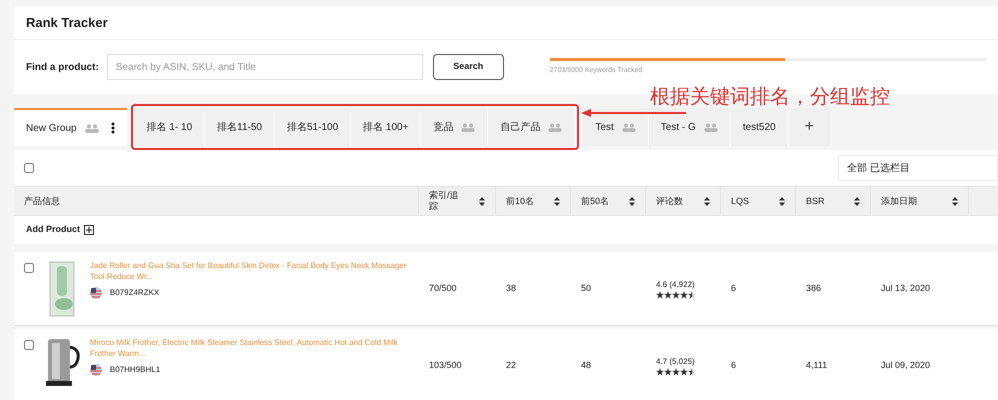  Describe the element at coordinates (676, 362) in the screenshot. I see `rating-text: 4.7 (5,025)` at that location.